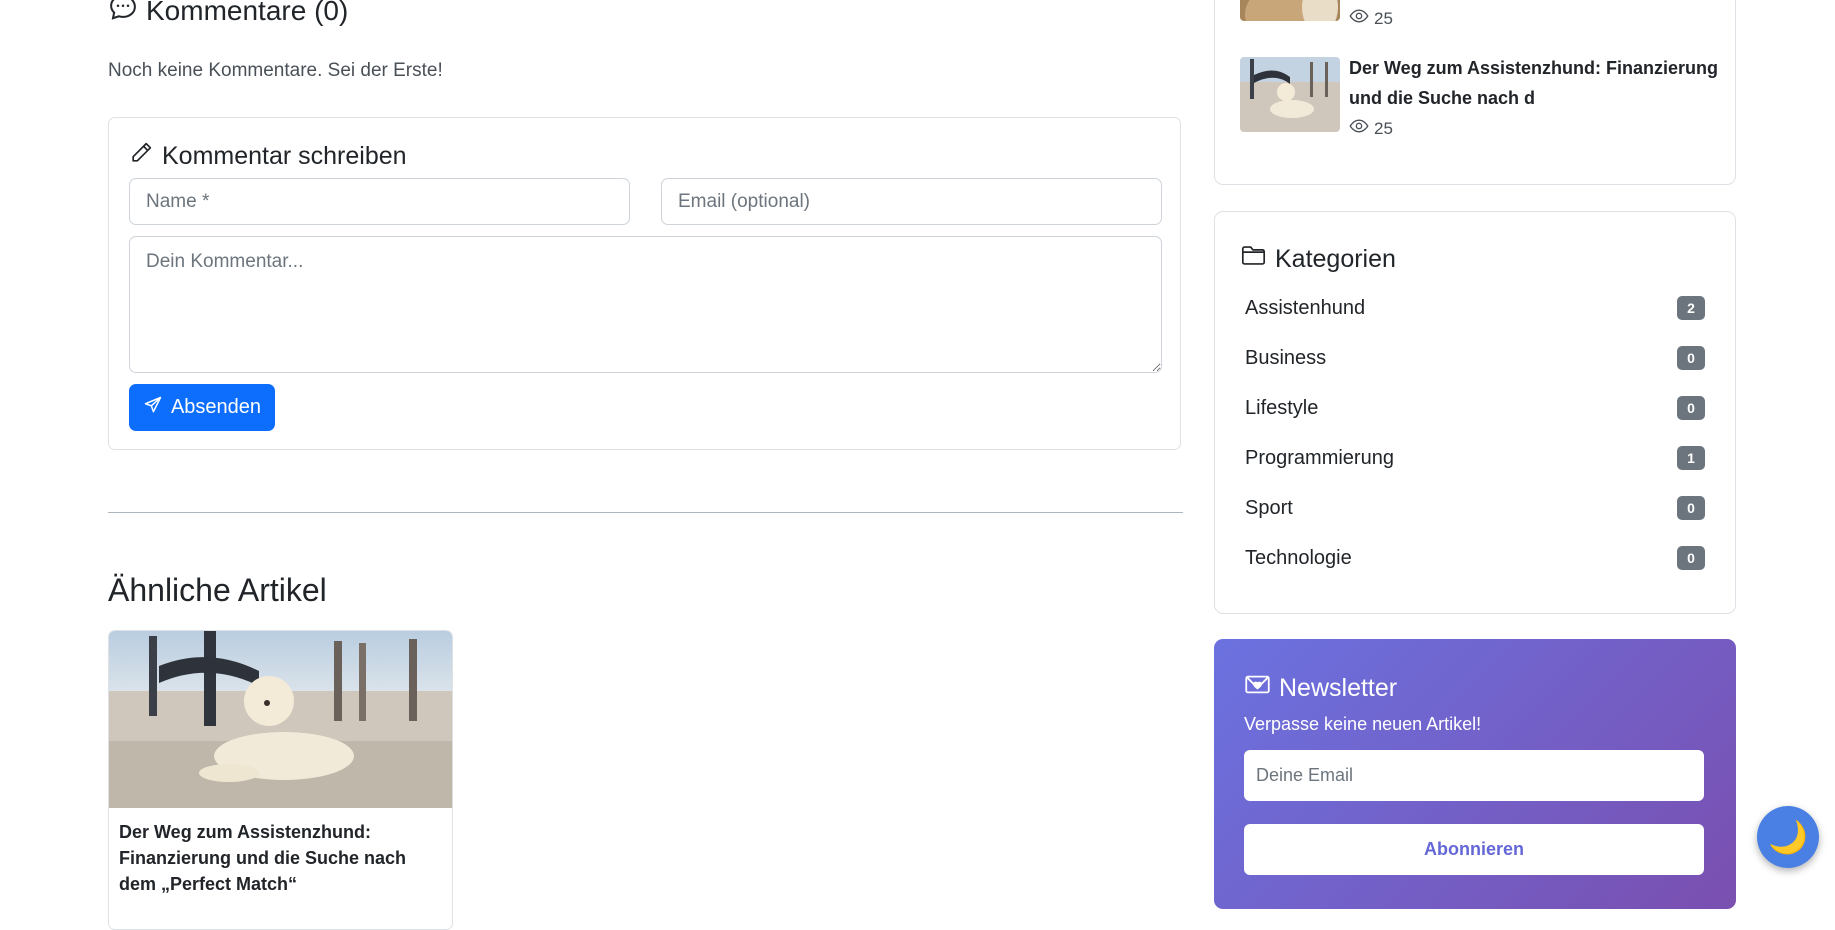 This screenshot has width=1835, height=930. What do you see at coordinates (1338, 687) in the screenshot?
I see `newsletter-title: Newsletter` at bounding box center [1338, 687].